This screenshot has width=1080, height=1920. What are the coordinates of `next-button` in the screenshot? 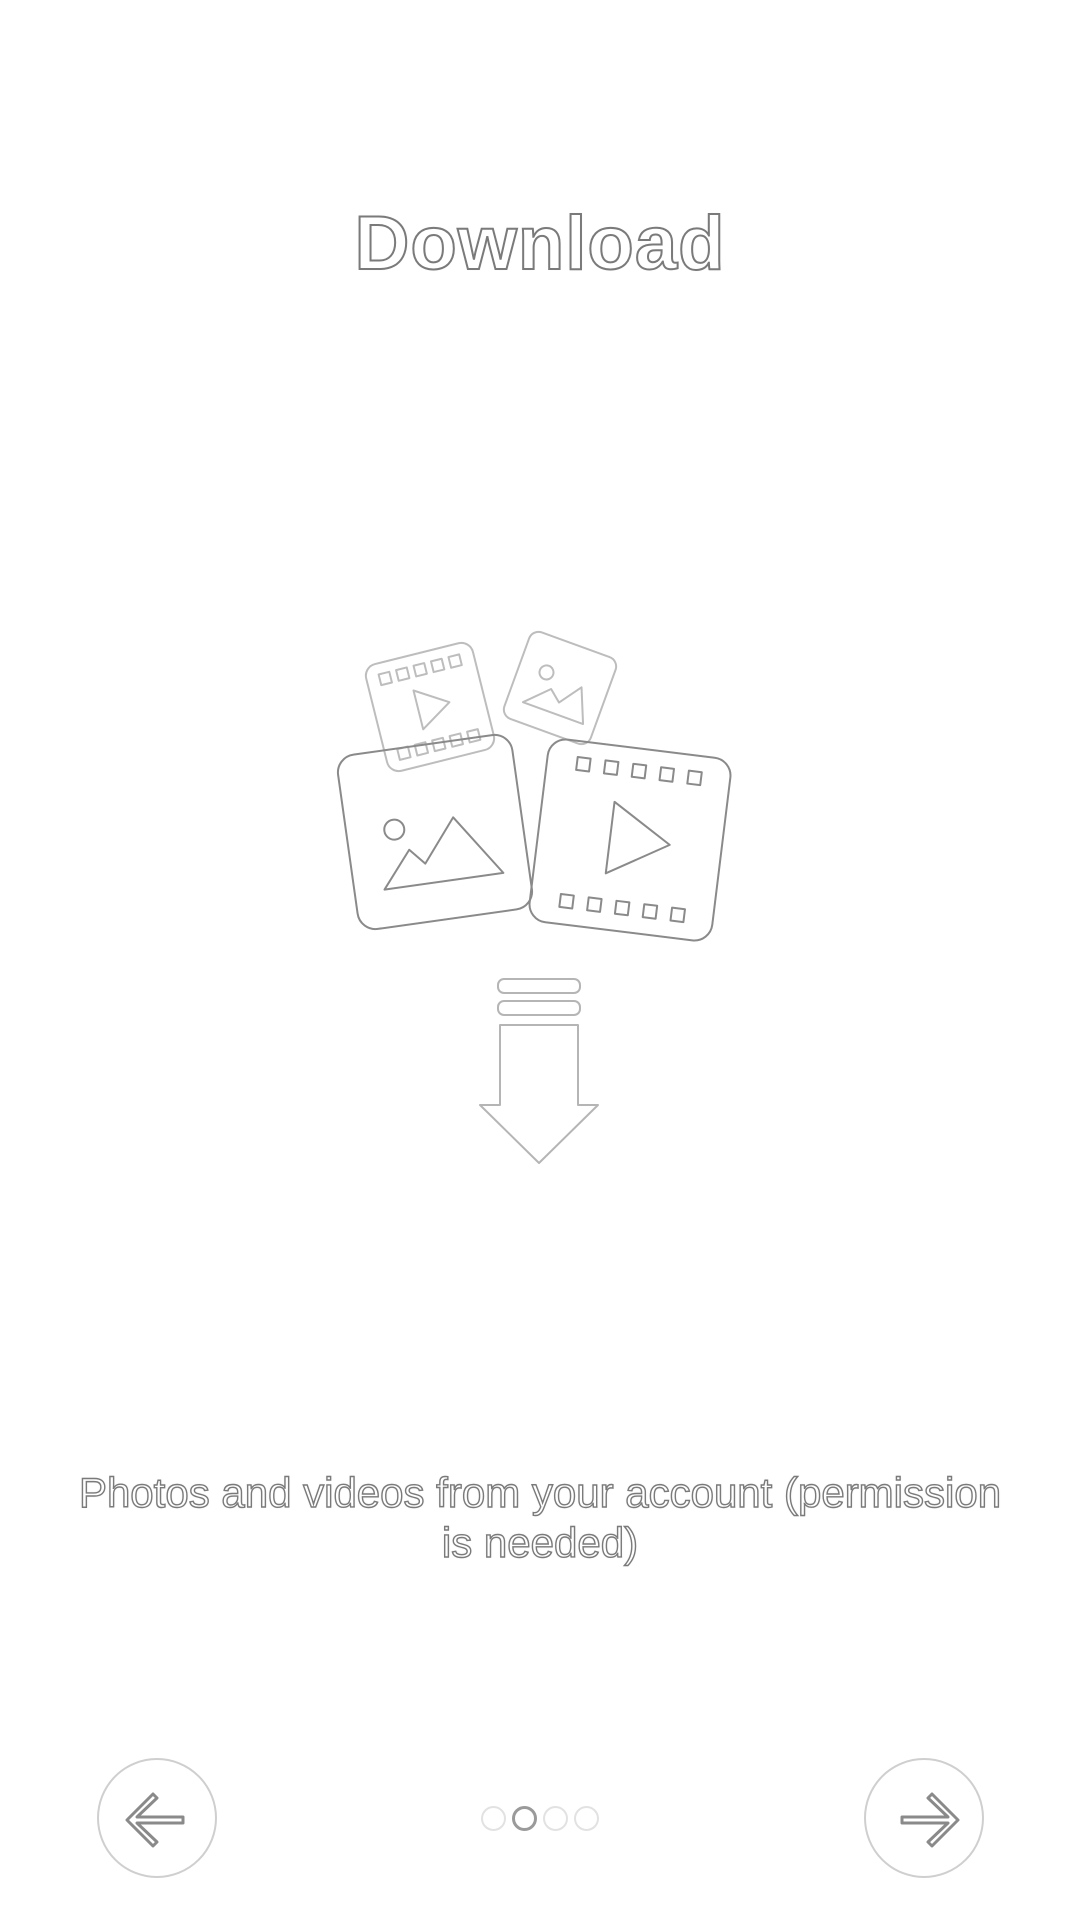 It's located at (924, 1818).